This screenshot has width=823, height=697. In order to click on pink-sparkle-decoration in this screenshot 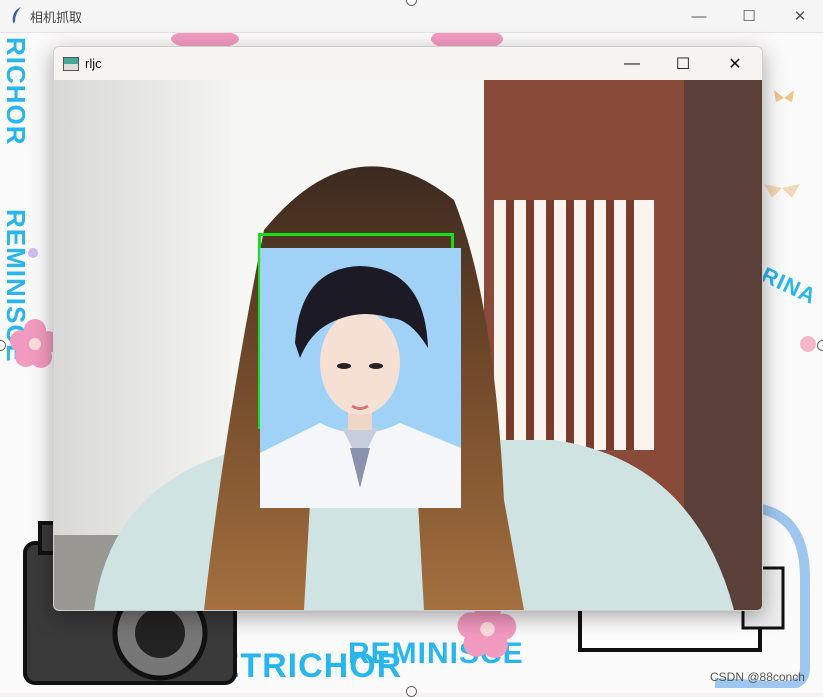, I will do `click(808, 344)`.